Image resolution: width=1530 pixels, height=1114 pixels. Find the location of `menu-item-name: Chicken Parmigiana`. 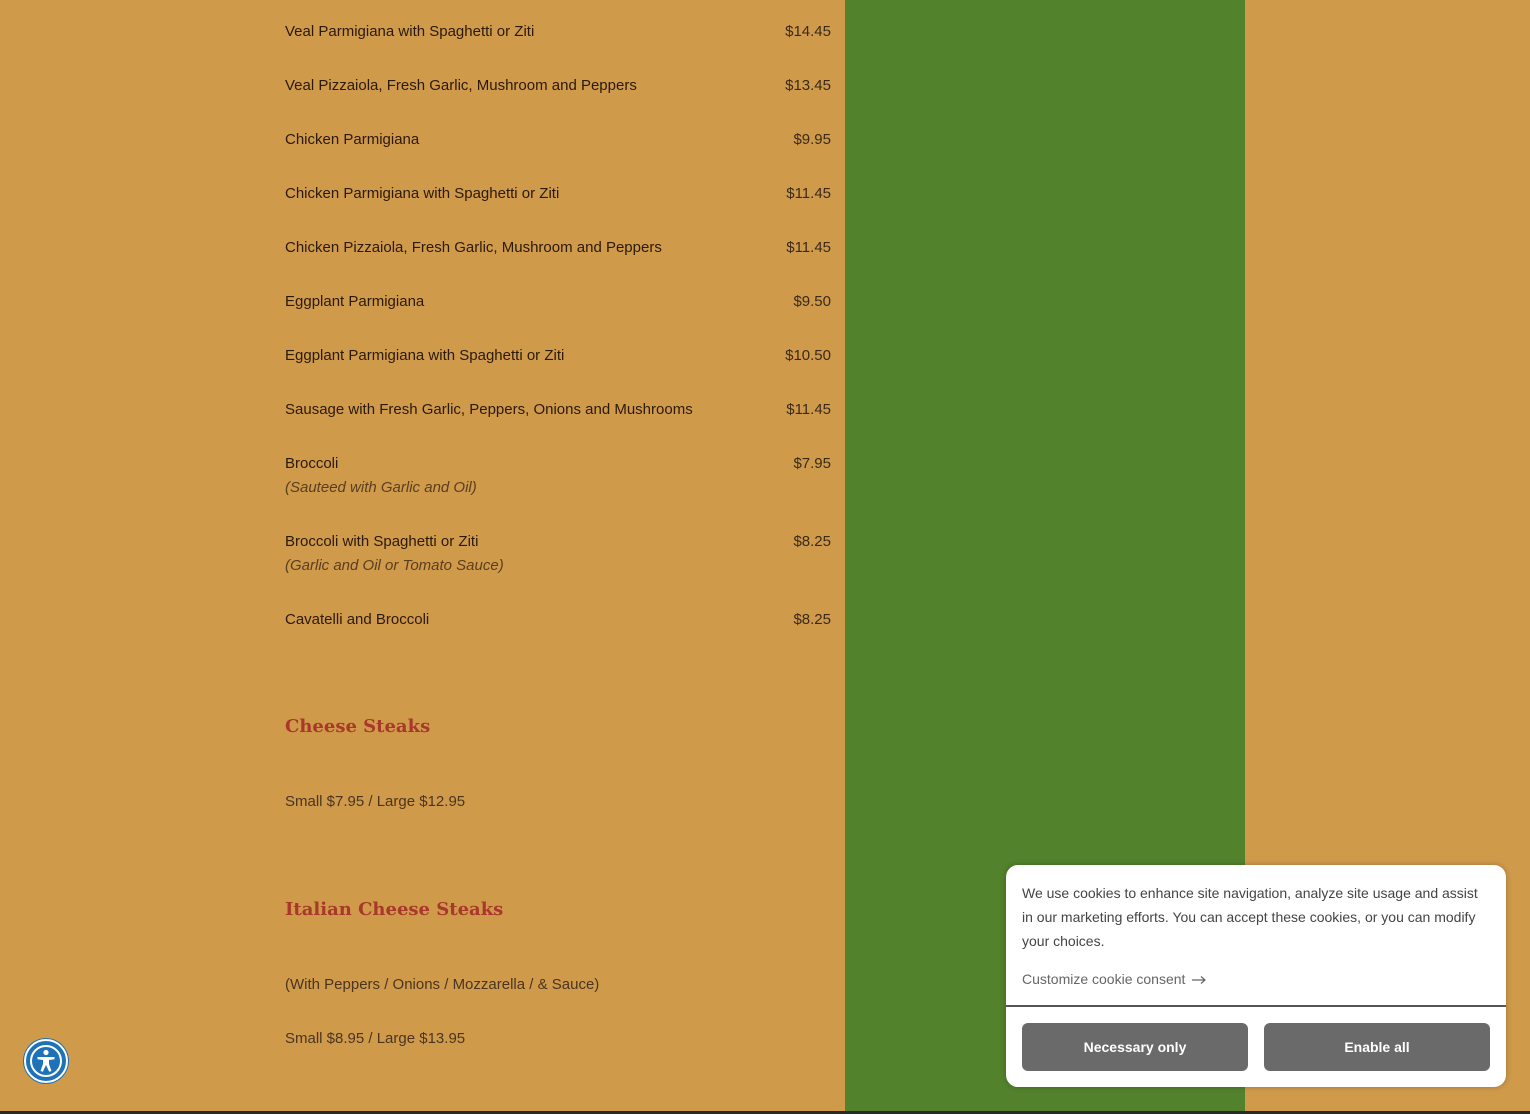

menu-item-name: Chicken Parmigiana is located at coordinates (352, 139).